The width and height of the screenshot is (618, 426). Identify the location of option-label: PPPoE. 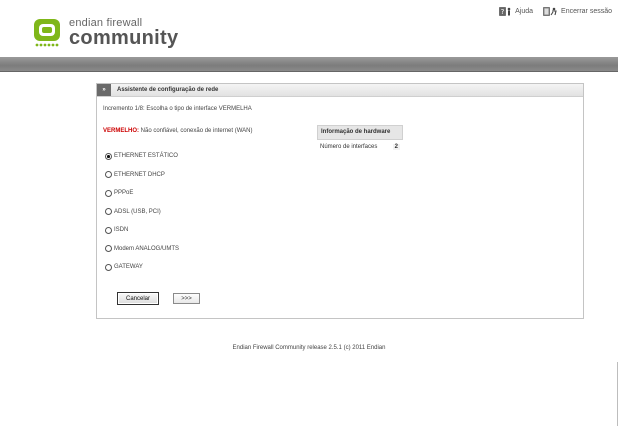
(124, 193).